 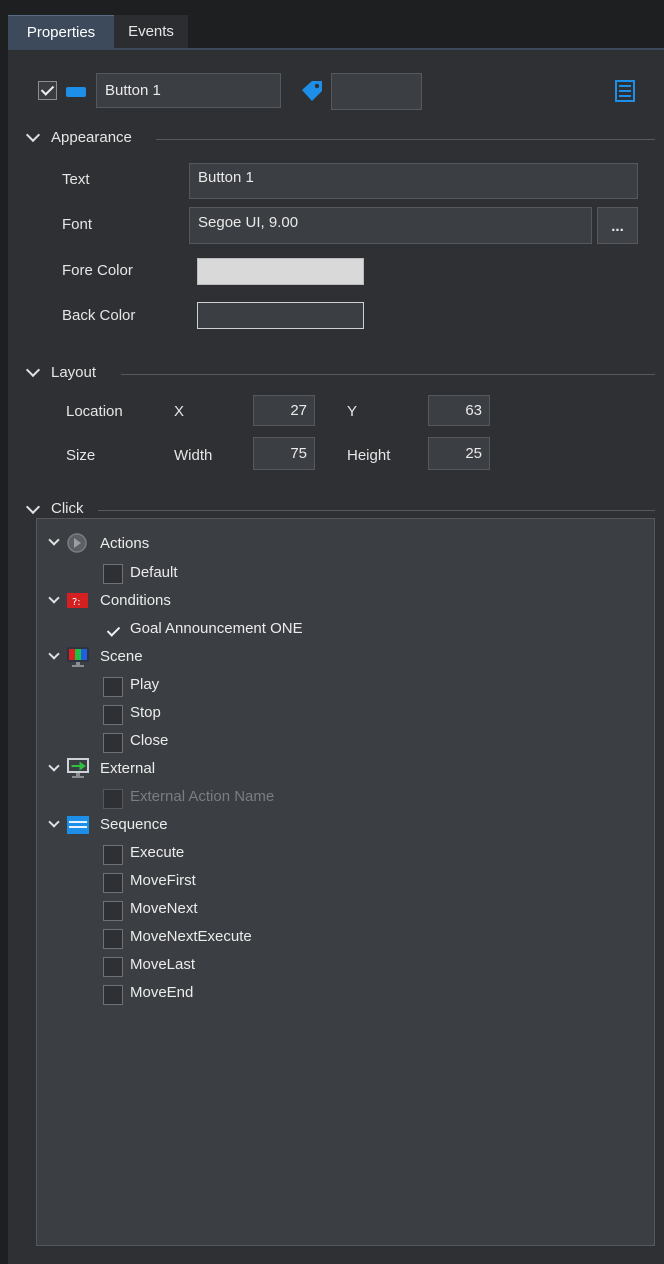 I want to click on play-checkbox, so click(x=113, y=687).